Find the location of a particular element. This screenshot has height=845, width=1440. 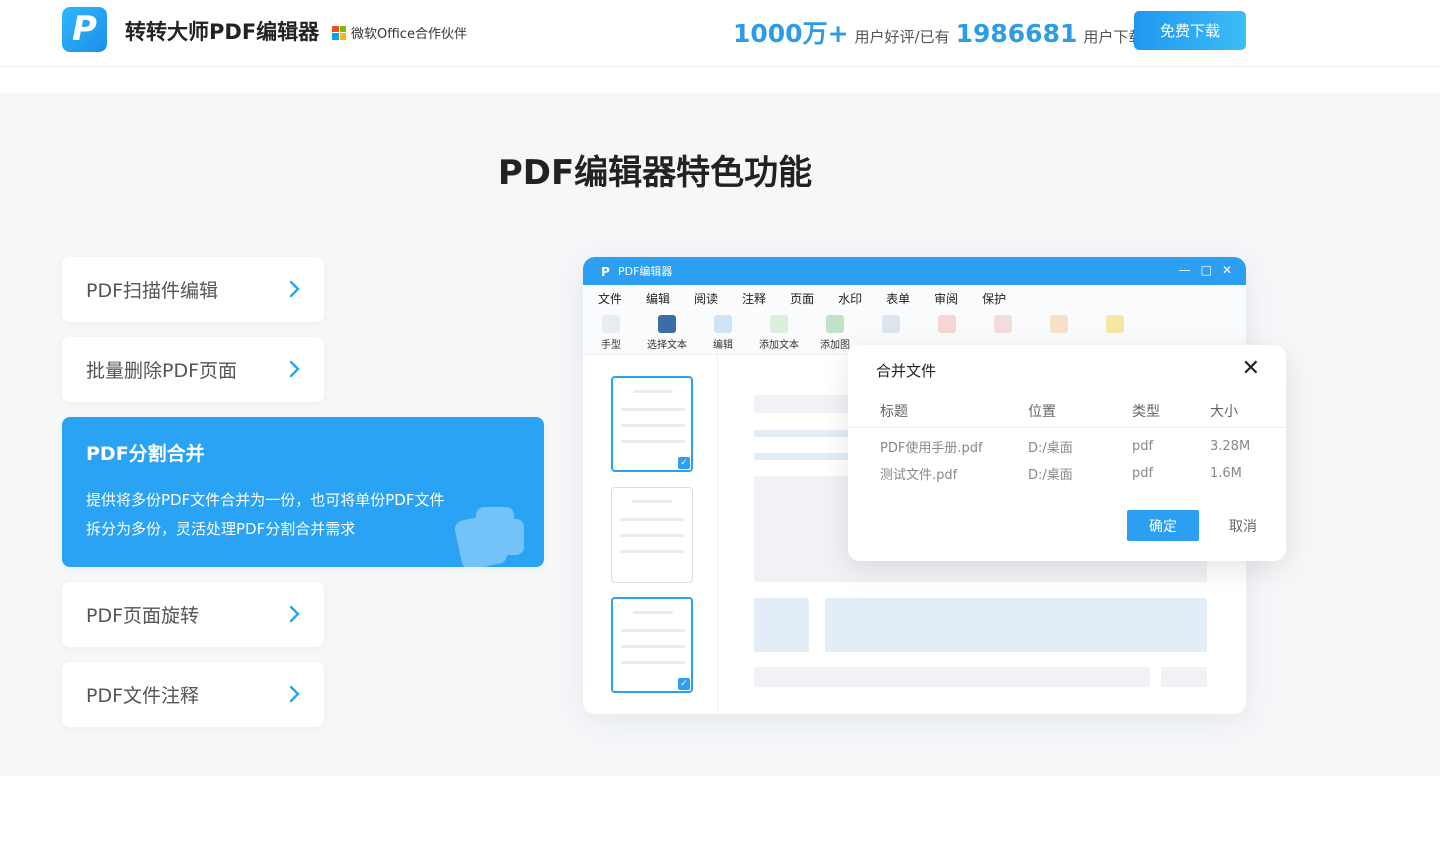

delete-page-icon is located at coordinates (947, 324).